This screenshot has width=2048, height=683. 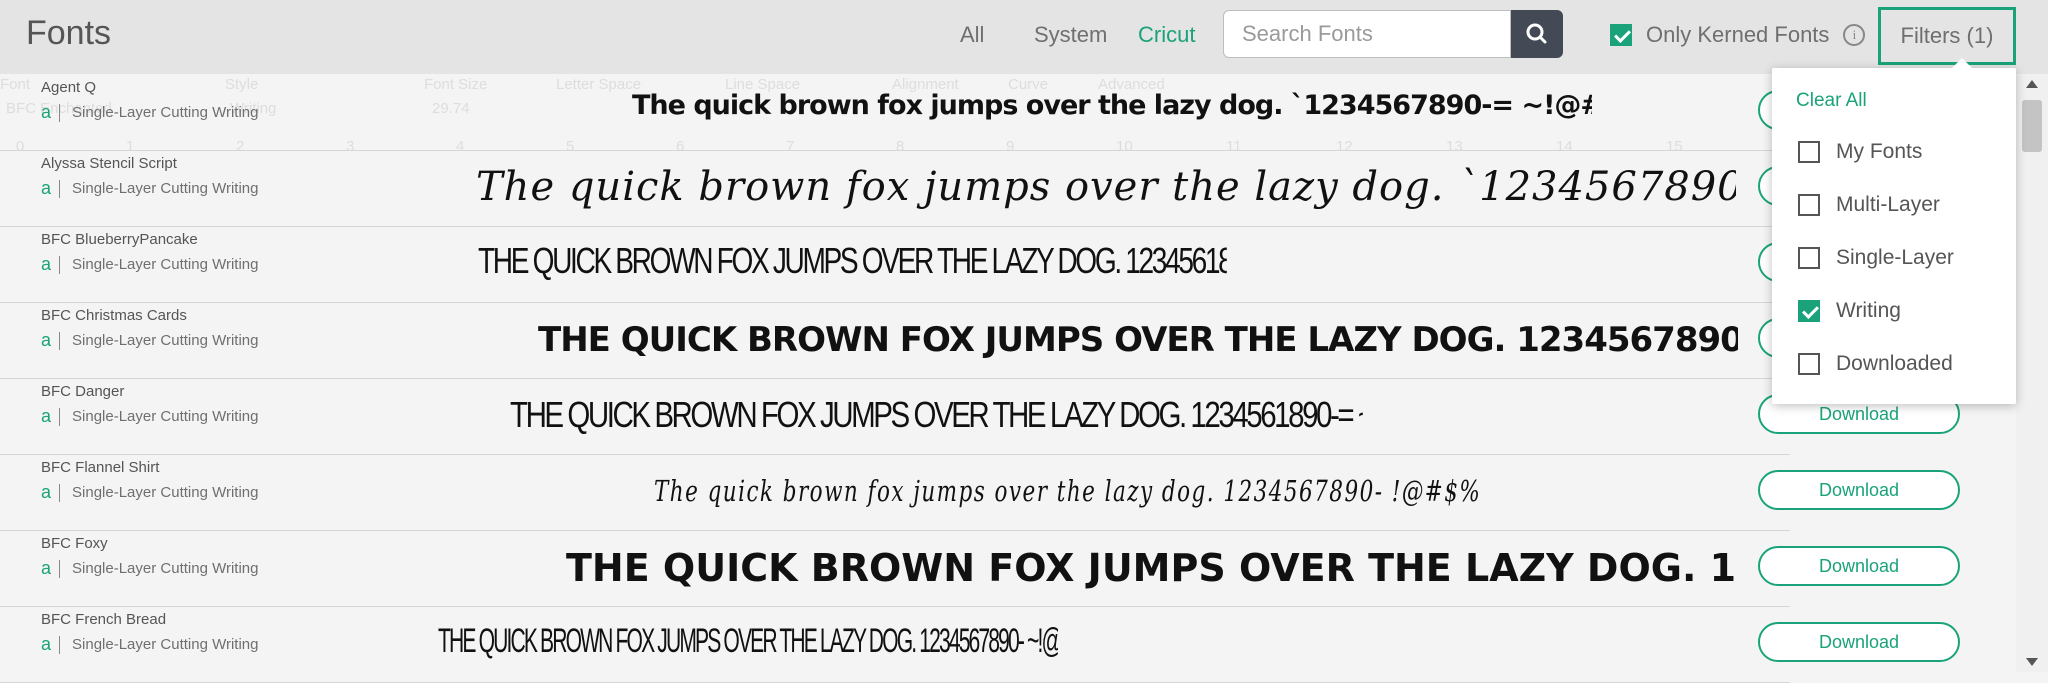 I want to click on filter-my-fonts: My Fonts, so click(x=1860, y=152).